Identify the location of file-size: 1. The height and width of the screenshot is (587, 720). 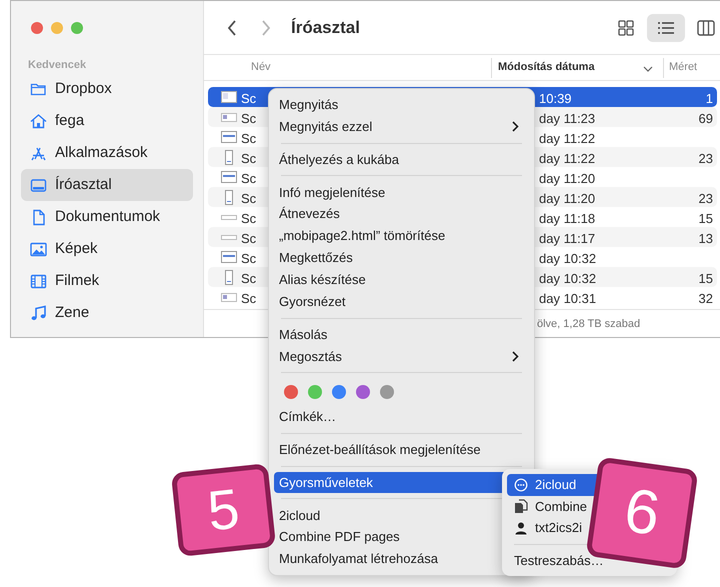
(709, 99).